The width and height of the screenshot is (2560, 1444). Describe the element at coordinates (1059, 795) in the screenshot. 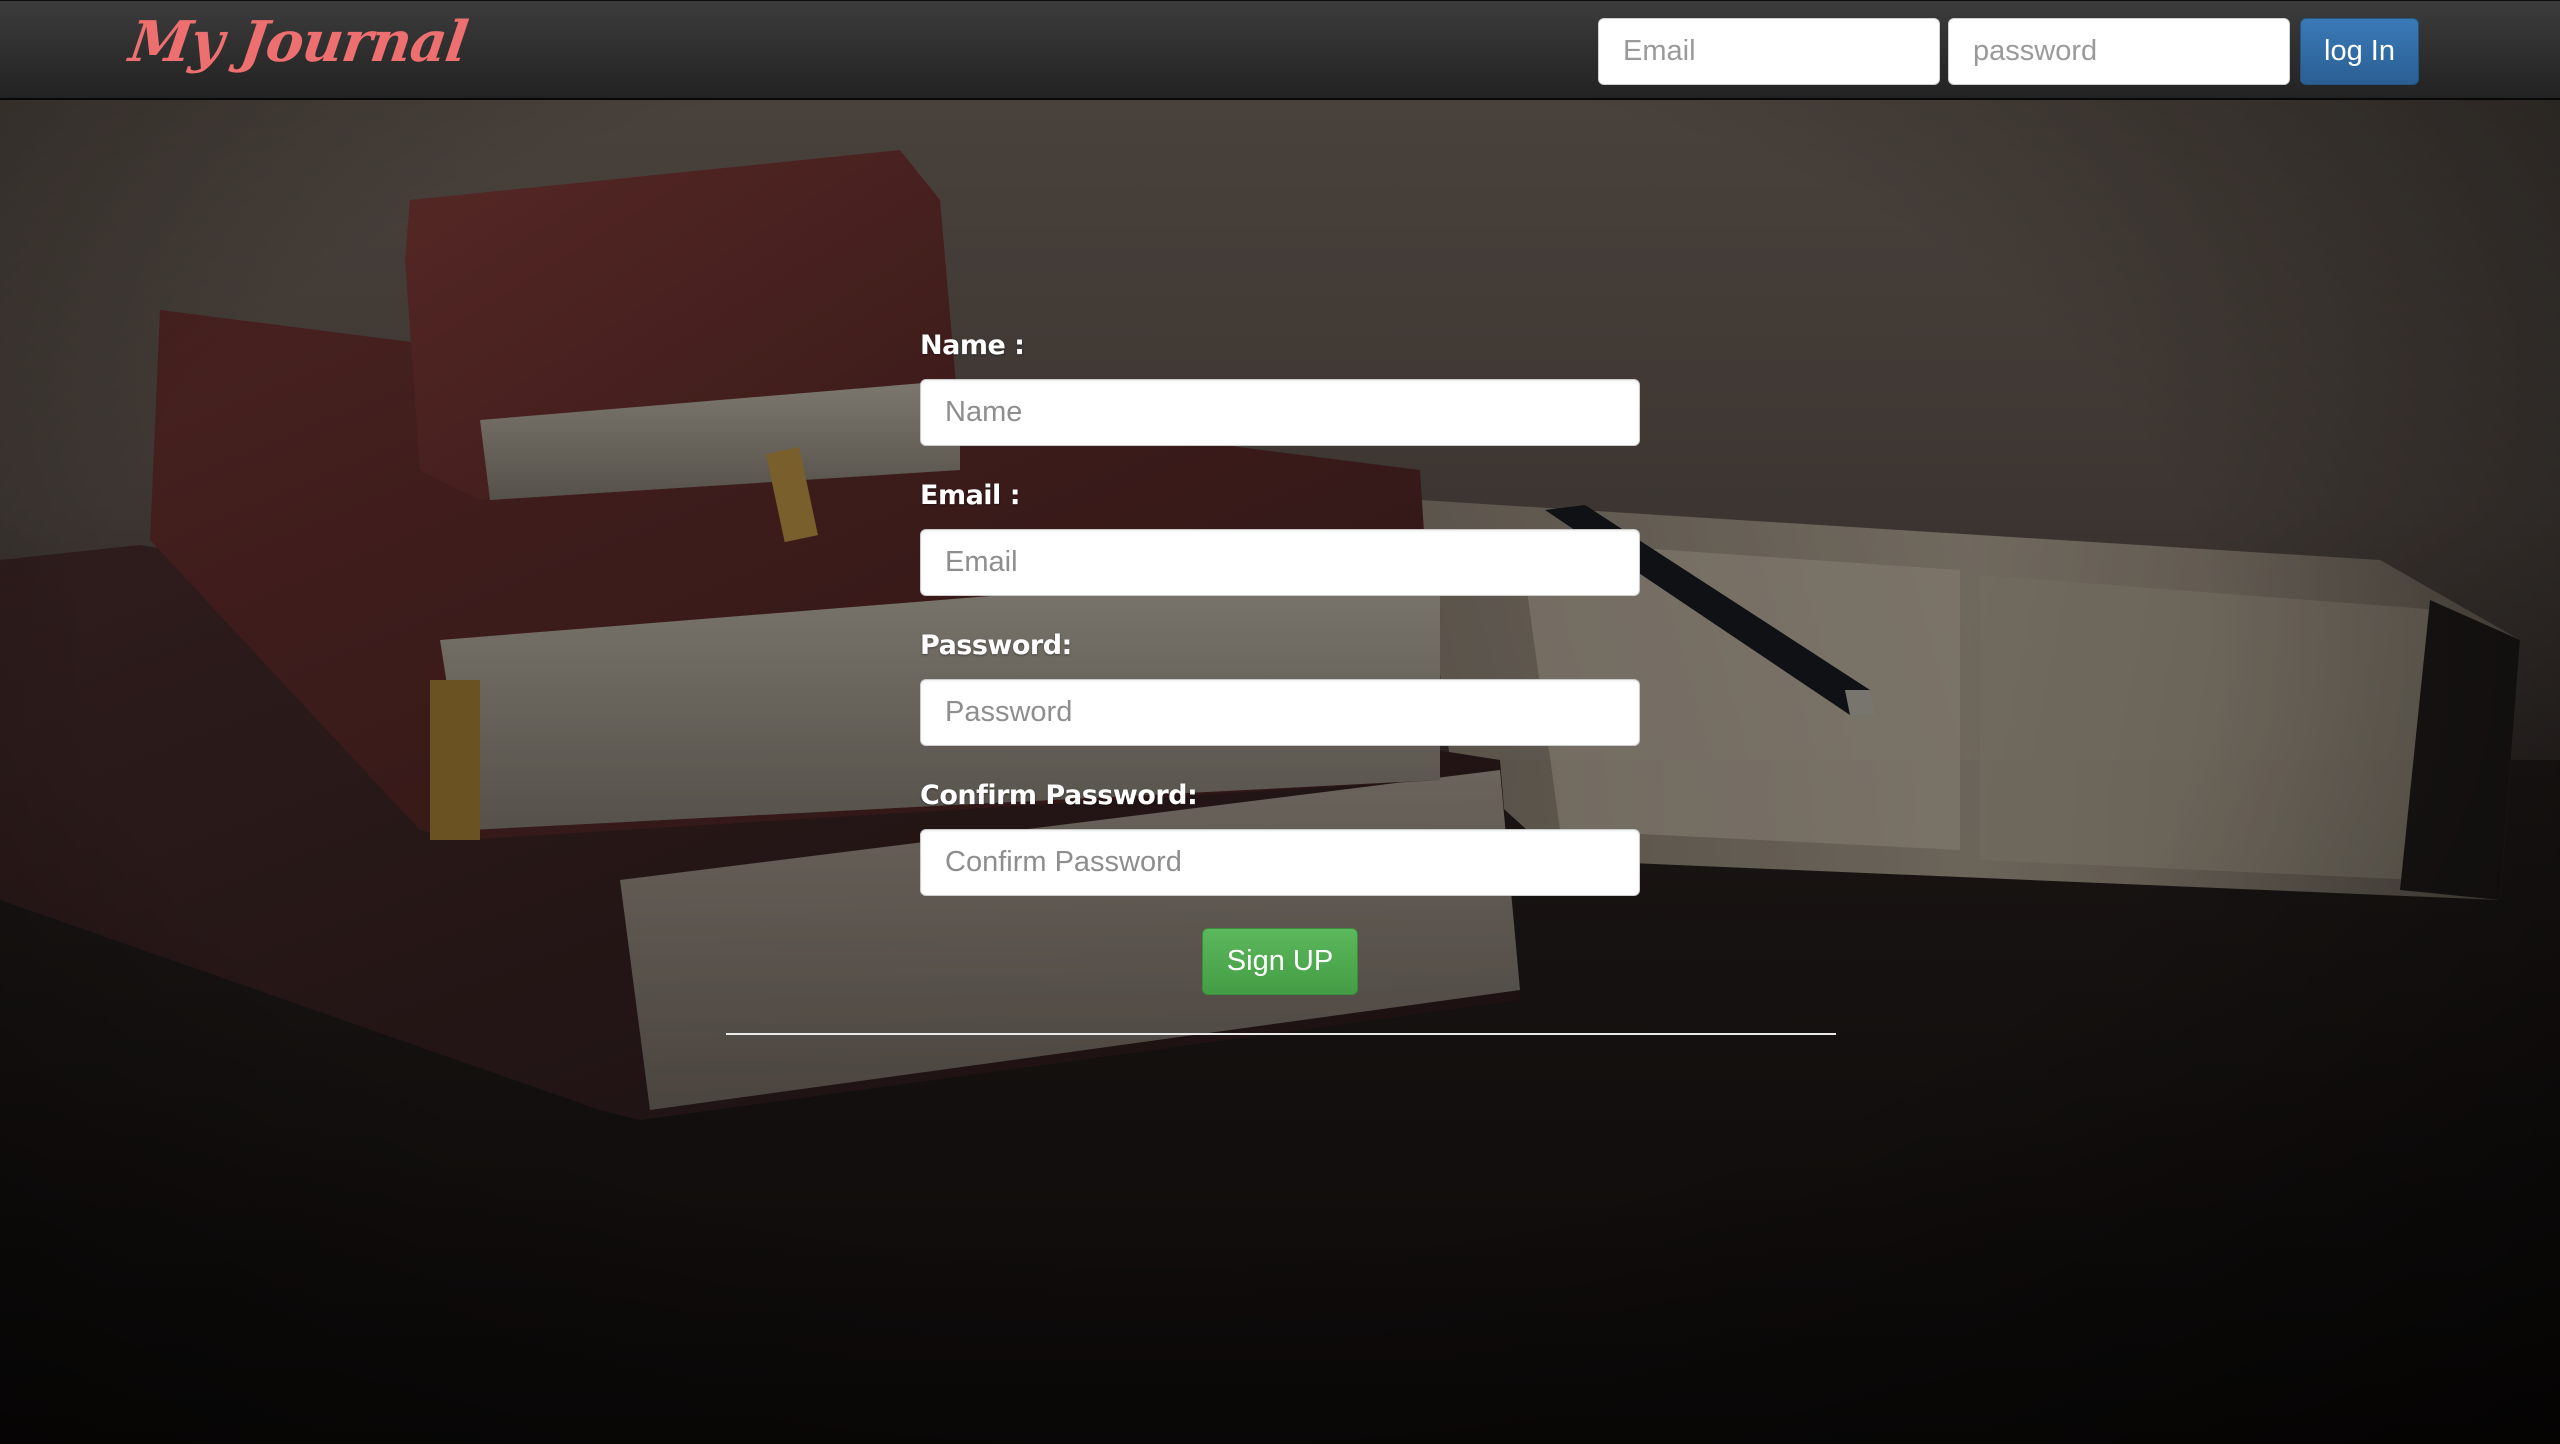

I see `confirm-password-label: Confirm Password:` at that location.